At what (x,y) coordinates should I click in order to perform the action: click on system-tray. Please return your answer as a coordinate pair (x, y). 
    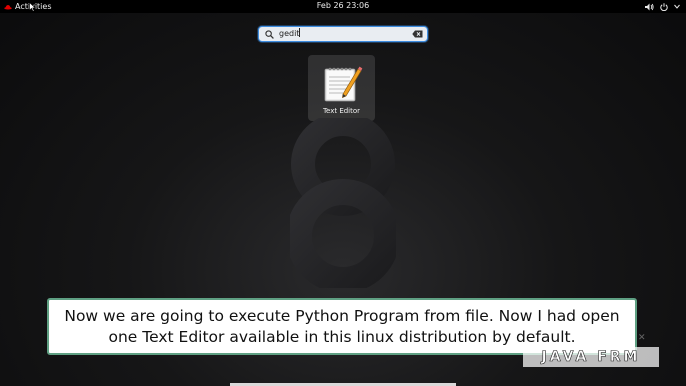
    Looking at the image, I should click on (662, 6).